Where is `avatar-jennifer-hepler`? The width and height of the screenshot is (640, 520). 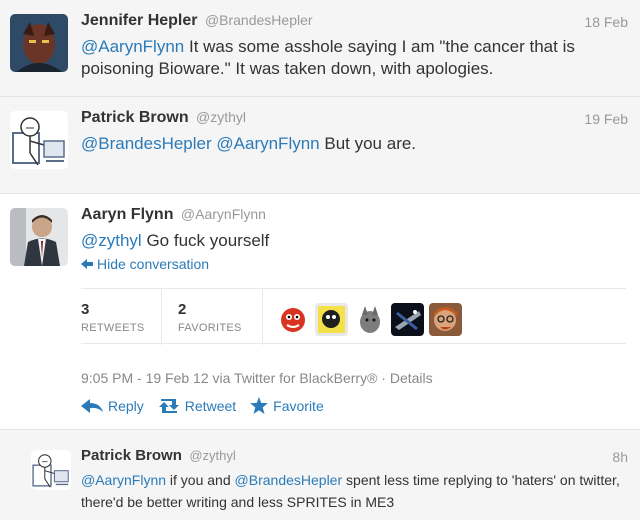
avatar-jennifer-hepler is located at coordinates (39, 43).